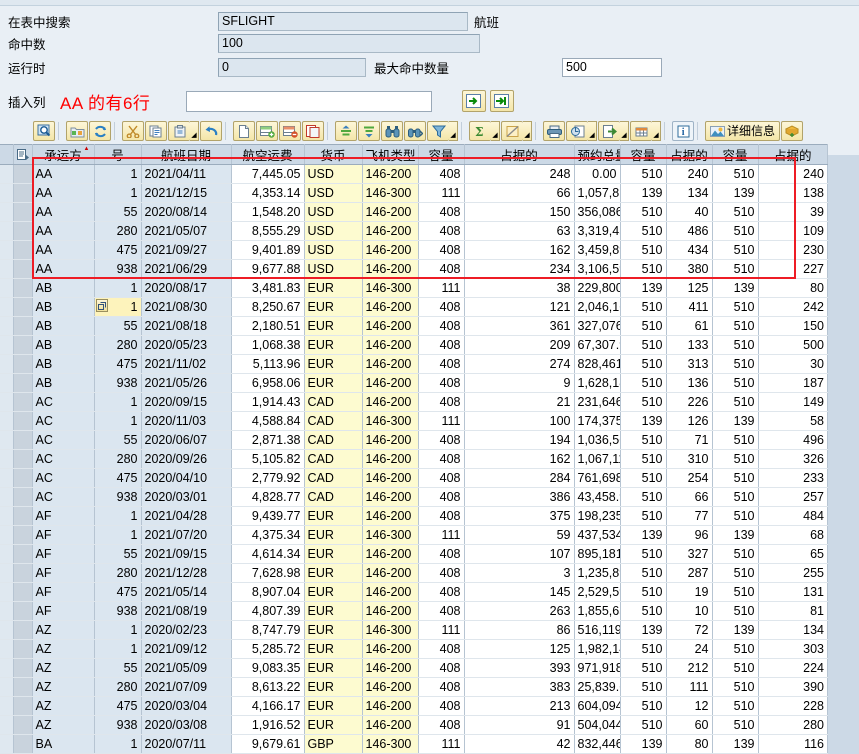 The image size is (859, 754). Describe the element at coordinates (292, 67) in the screenshot. I see `runtime-input` at that location.